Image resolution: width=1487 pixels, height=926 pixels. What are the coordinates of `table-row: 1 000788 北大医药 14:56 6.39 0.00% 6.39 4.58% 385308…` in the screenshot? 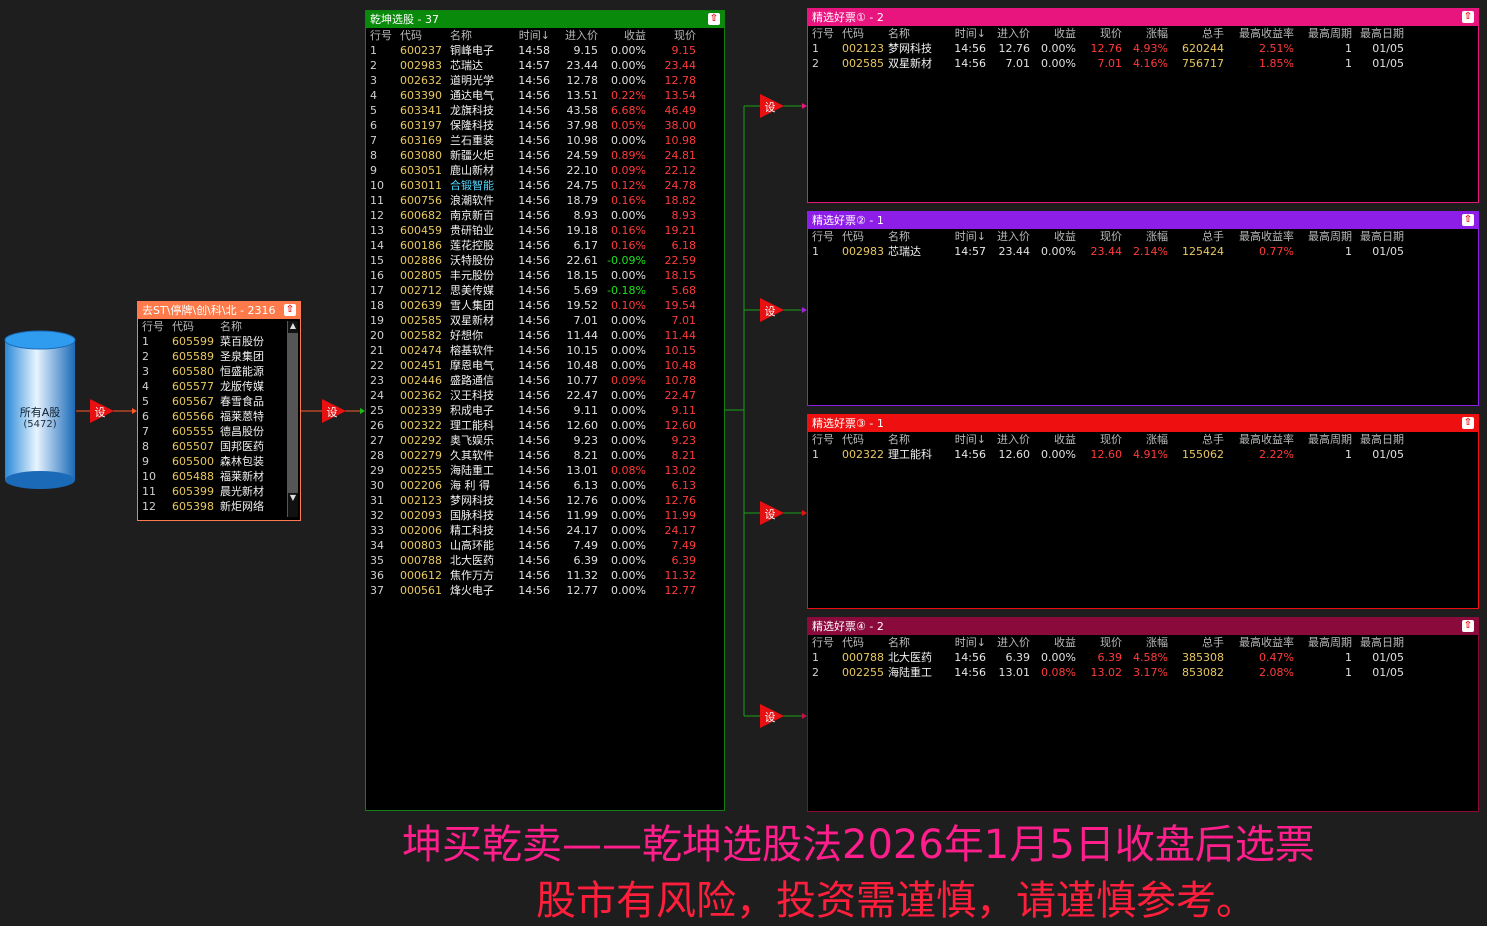 It's located at (1108, 657).